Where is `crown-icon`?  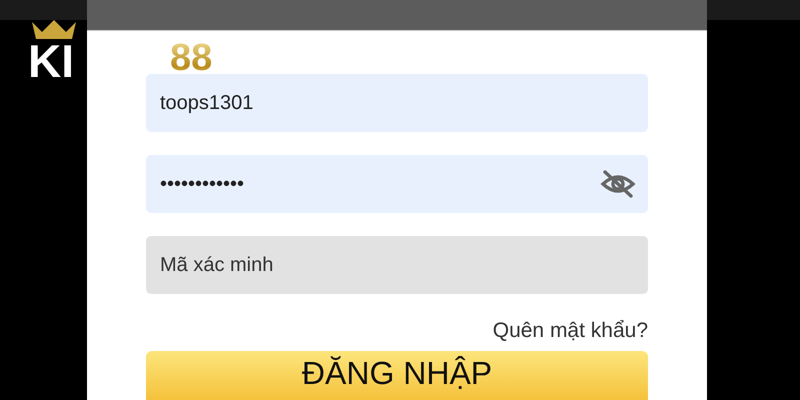
crown-icon is located at coordinates (54, 29).